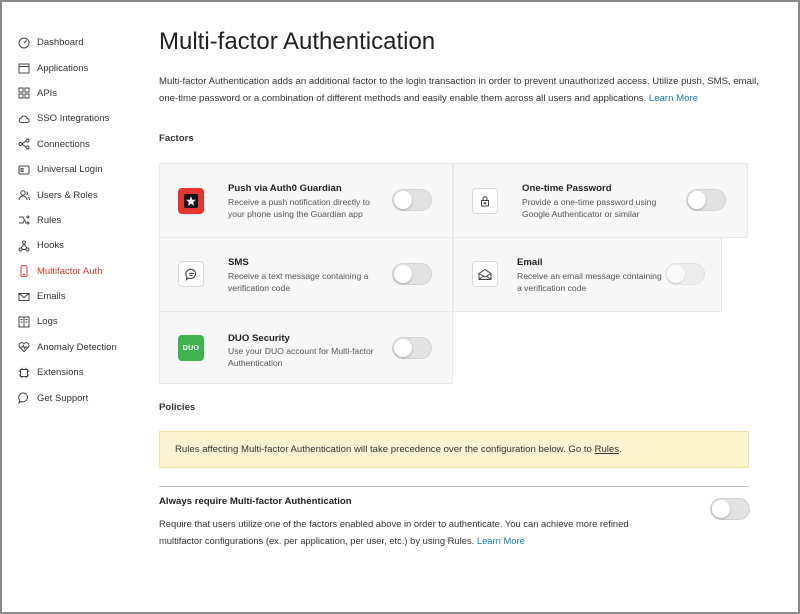 The image size is (800, 614). What do you see at coordinates (454, 486) in the screenshot?
I see `divider` at bounding box center [454, 486].